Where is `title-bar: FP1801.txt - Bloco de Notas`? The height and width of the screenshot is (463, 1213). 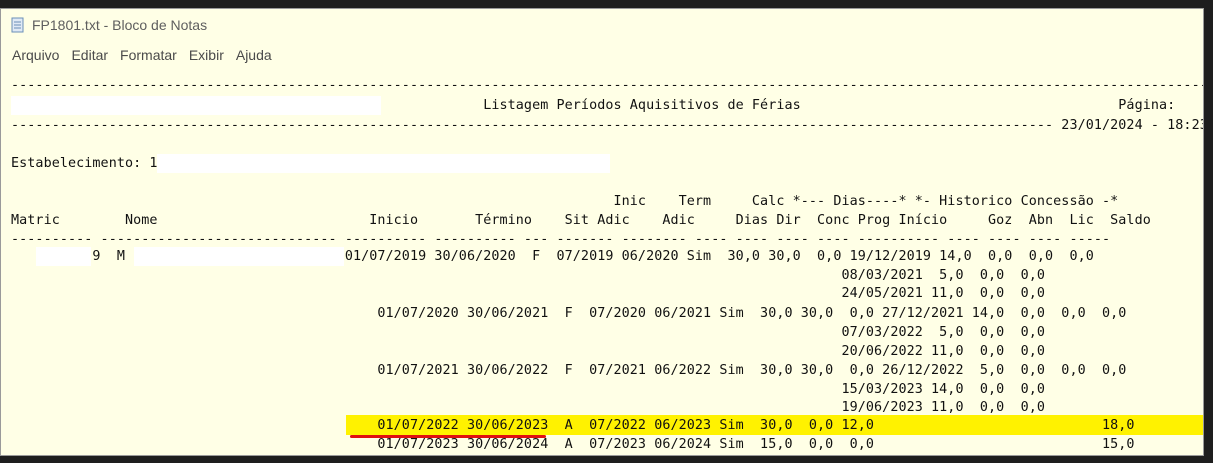 title-bar: FP1801.txt - Bloco de Notas is located at coordinates (602, 25).